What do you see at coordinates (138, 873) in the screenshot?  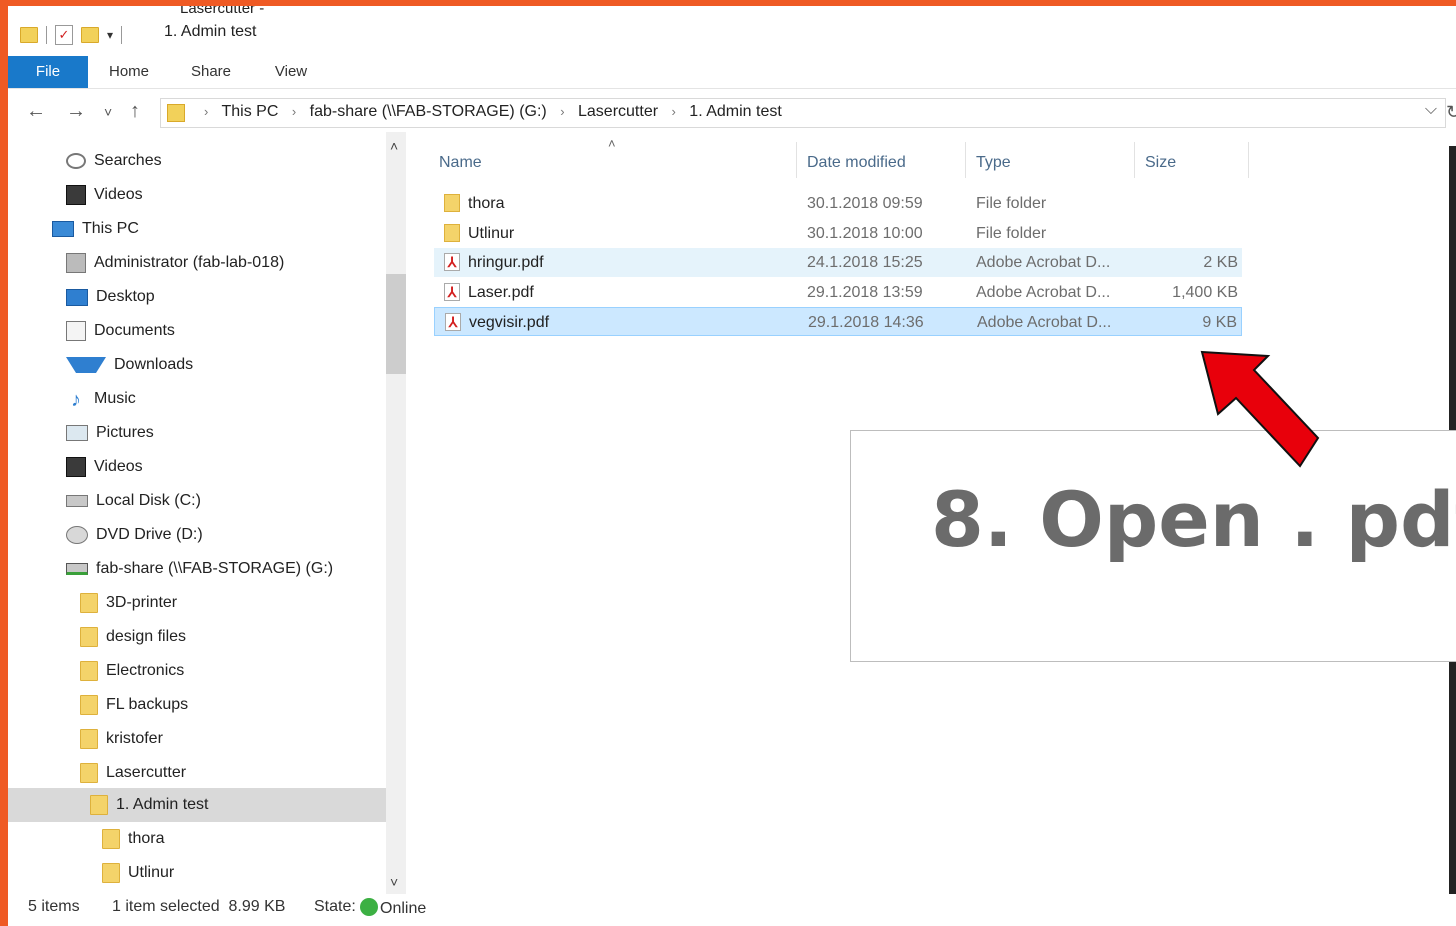 I see `sidebar-item-utlinur: Utlinur` at bounding box center [138, 873].